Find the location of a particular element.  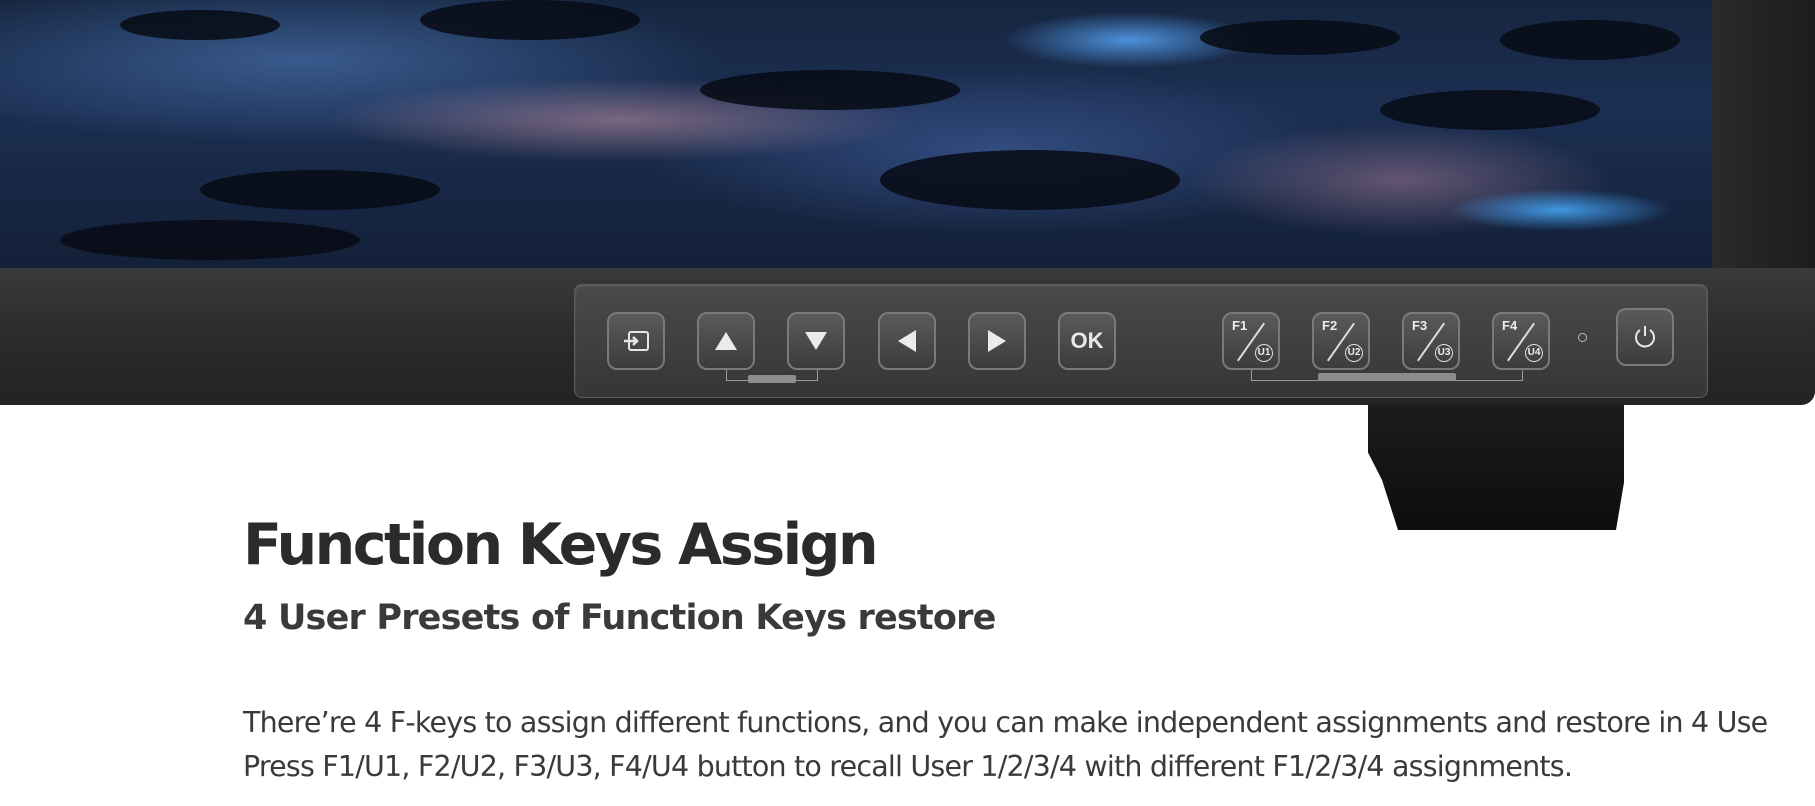

f4-u4-button: F4 U4 is located at coordinates (1521, 341).